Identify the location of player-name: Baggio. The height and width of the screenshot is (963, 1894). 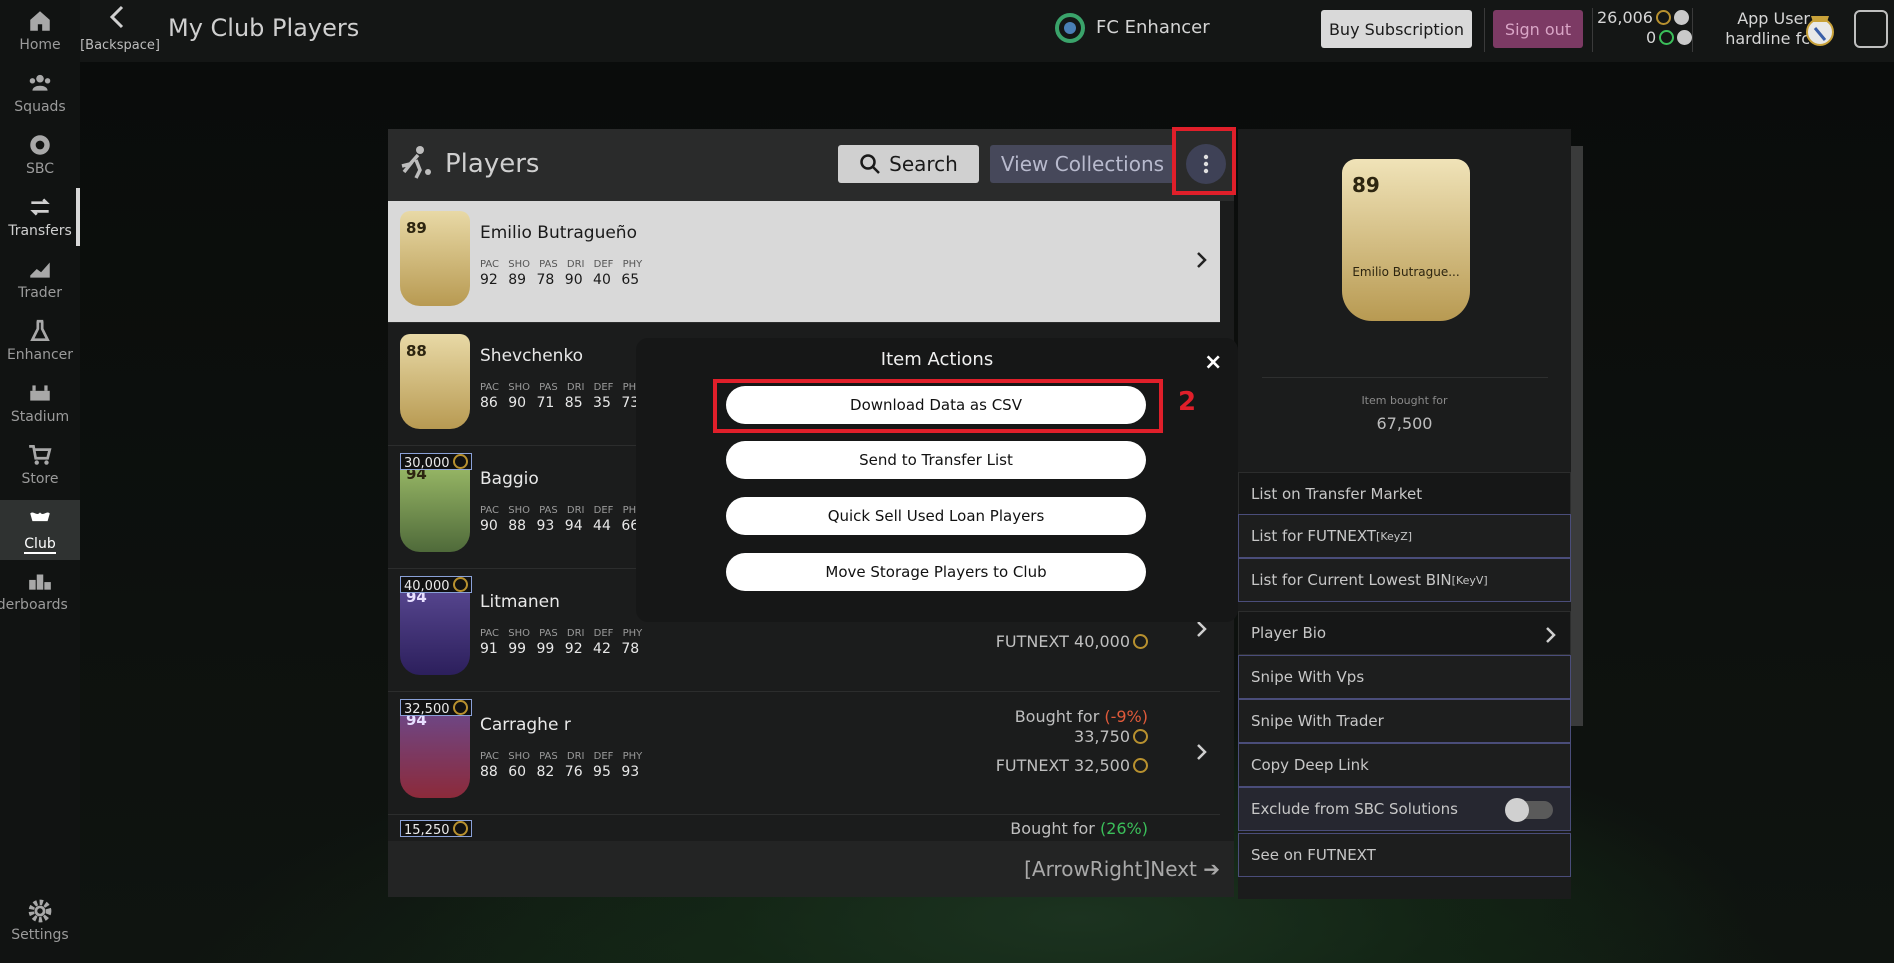
(509, 479).